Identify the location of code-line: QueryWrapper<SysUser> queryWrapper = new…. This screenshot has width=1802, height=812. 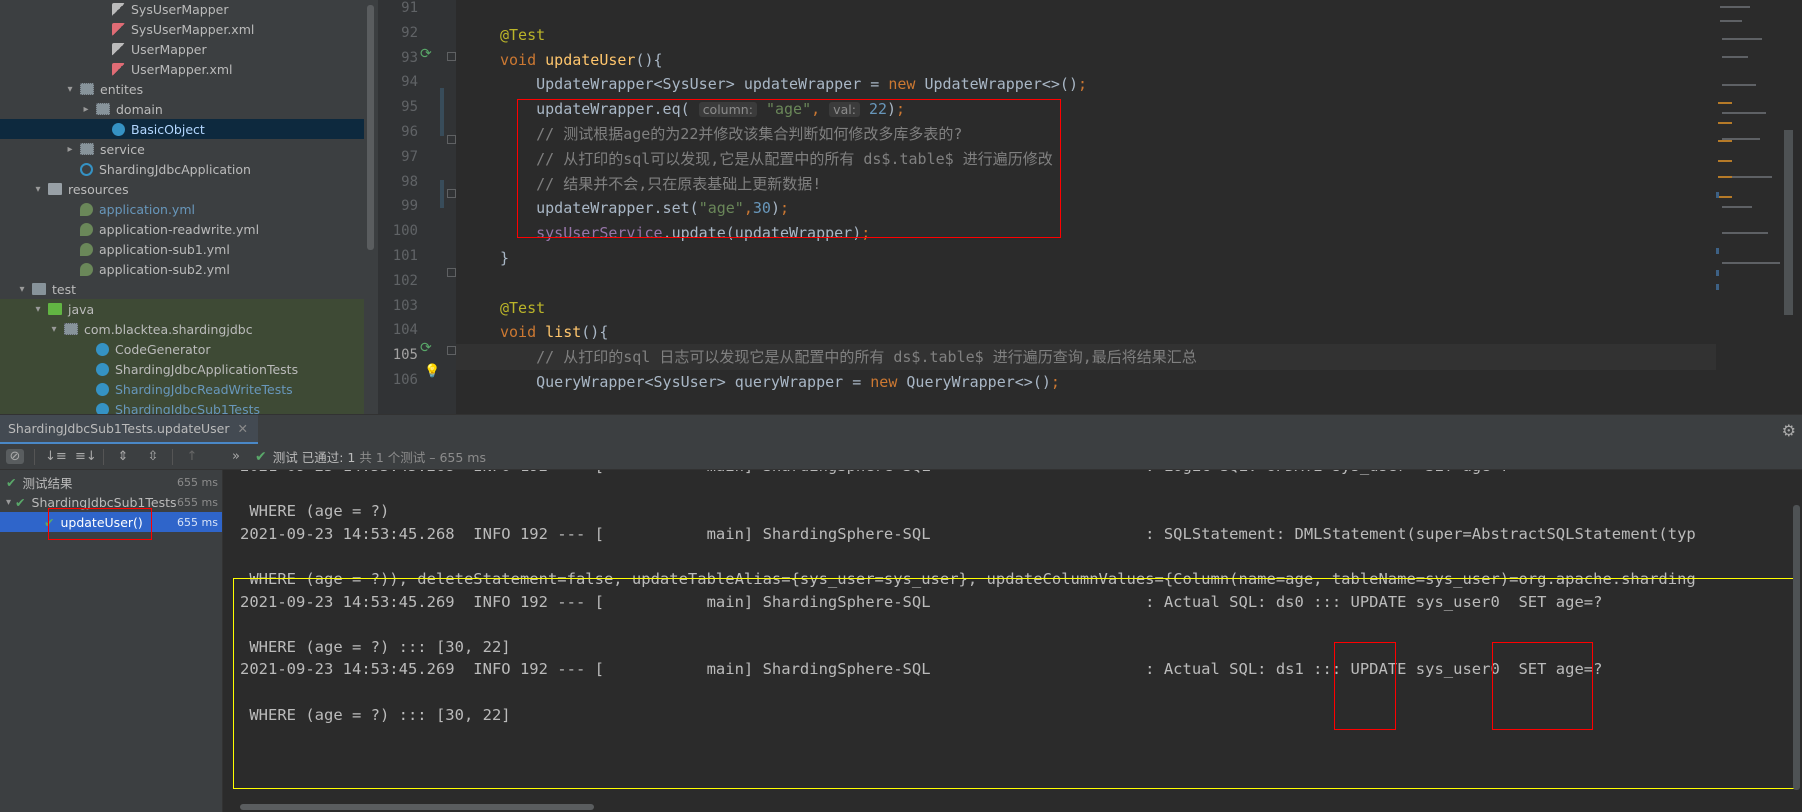
(1086, 382).